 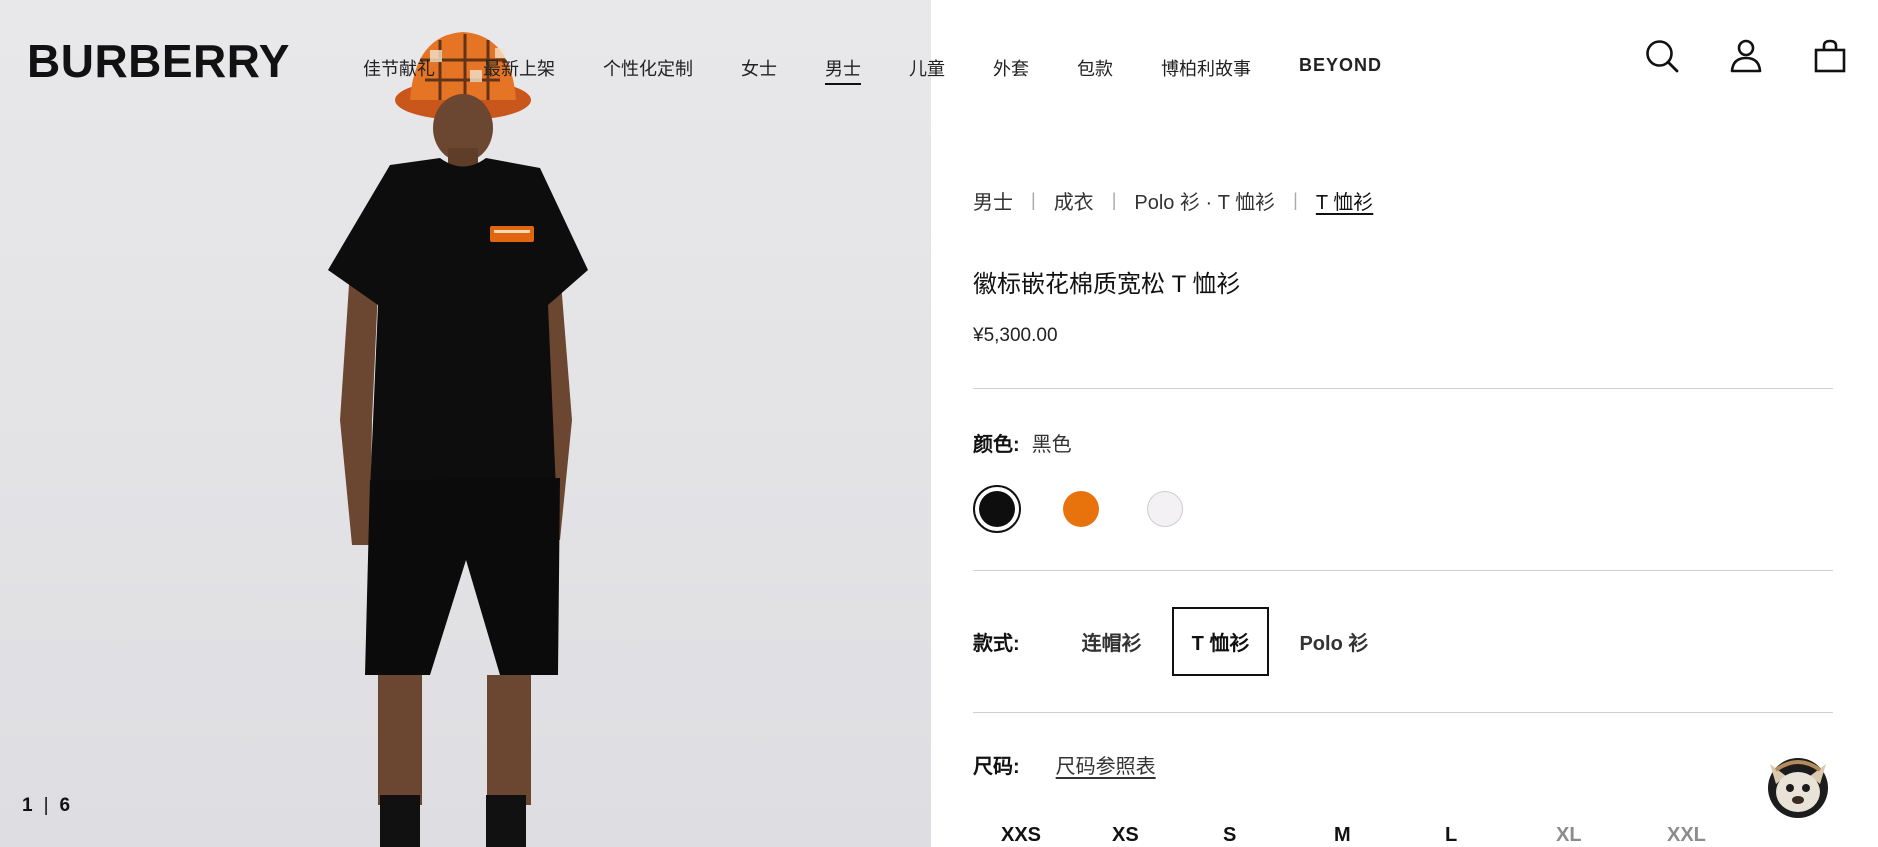 I want to click on breadcrumb: 男士 | 成衣 | Polo 衫 · T 恤衫 | T 恤衫, so click(x=1173, y=200).